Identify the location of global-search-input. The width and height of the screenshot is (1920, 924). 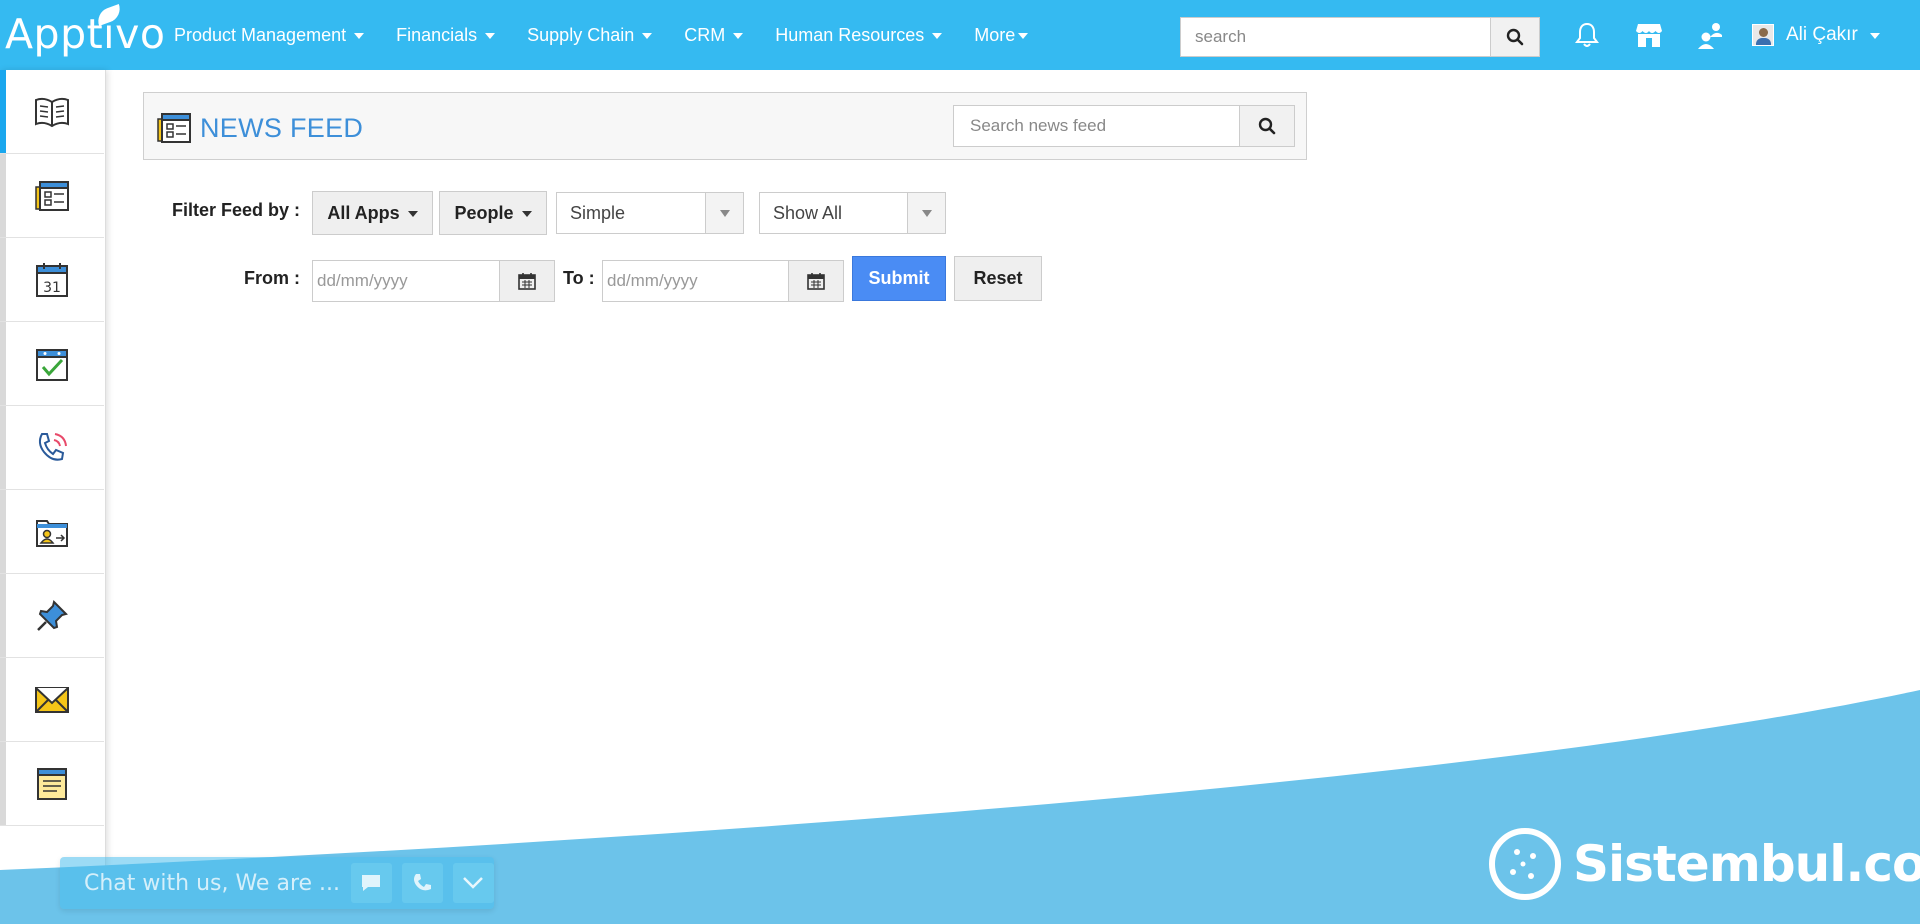
(1335, 37).